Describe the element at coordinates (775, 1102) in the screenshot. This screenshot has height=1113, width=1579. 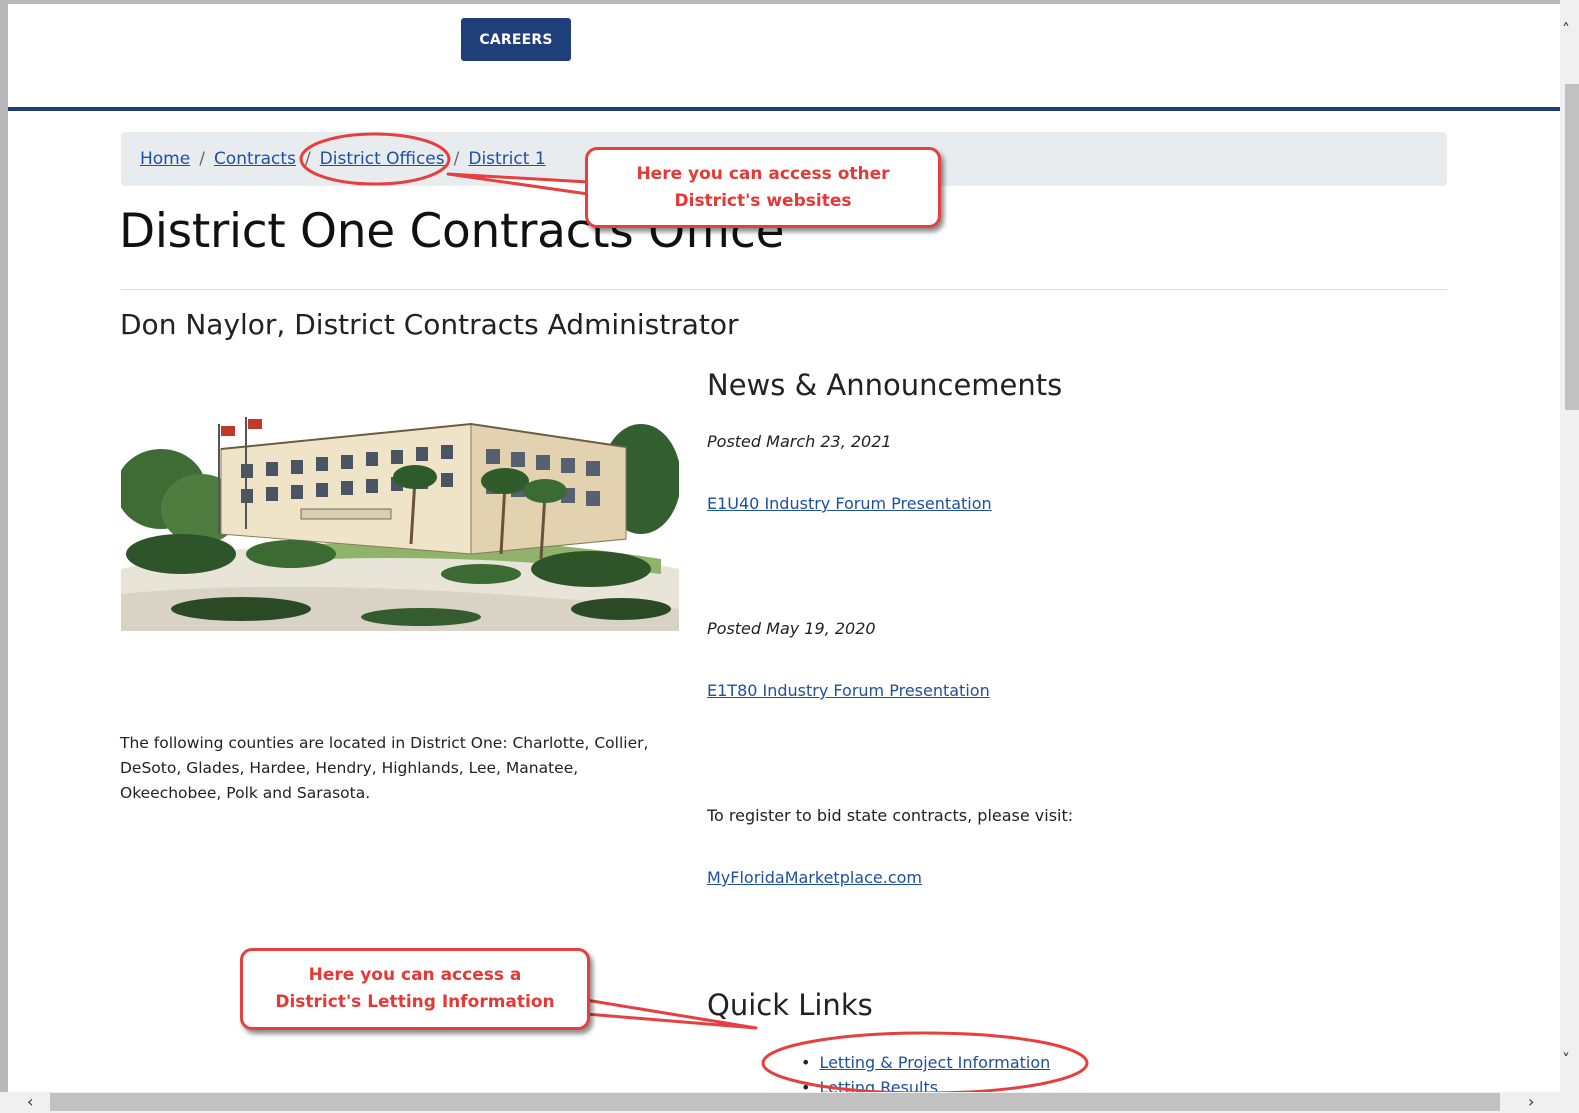
I see `horizontal-scrollbar-thumb` at that location.